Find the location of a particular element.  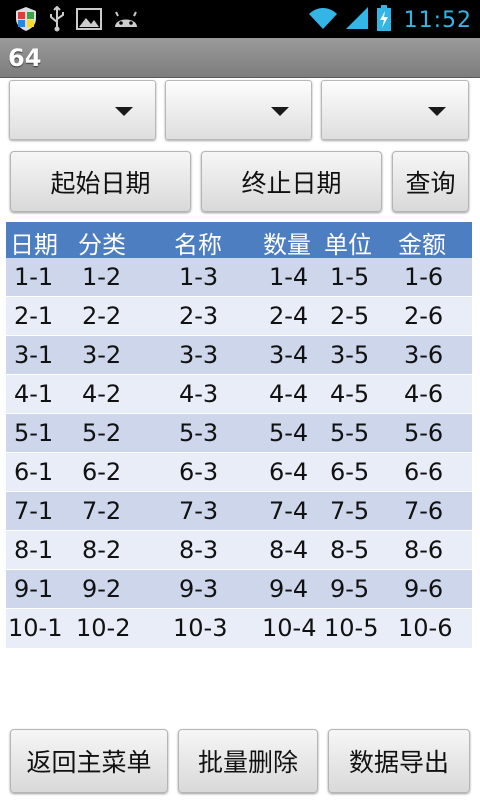

cell-unit: 5-5 is located at coordinates (350, 433).